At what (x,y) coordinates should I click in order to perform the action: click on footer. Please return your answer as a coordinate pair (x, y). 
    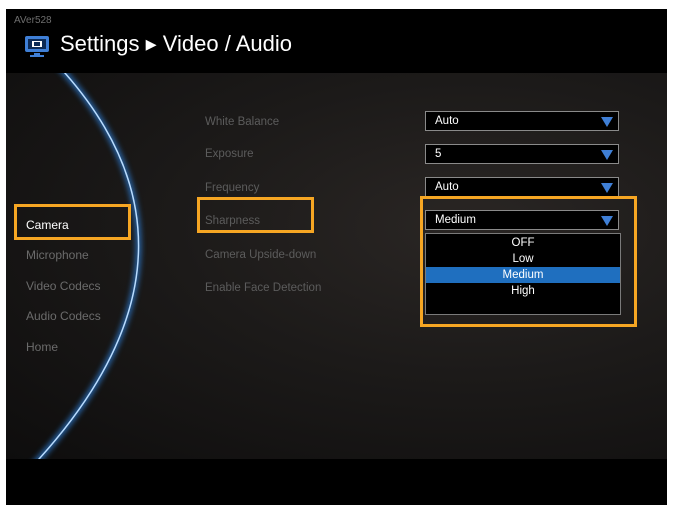
    Looking at the image, I should click on (336, 482).